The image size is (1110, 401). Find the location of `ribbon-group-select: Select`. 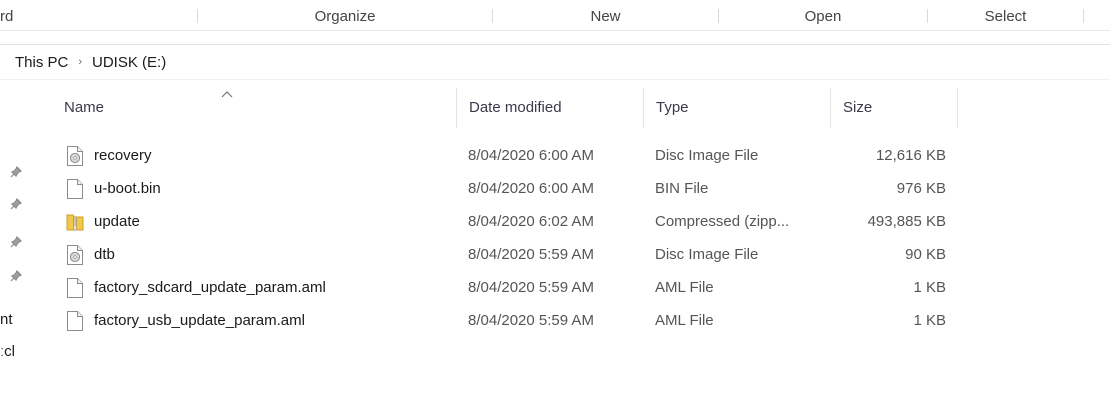

ribbon-group-select: Select is located at coordinates (1005, 19).